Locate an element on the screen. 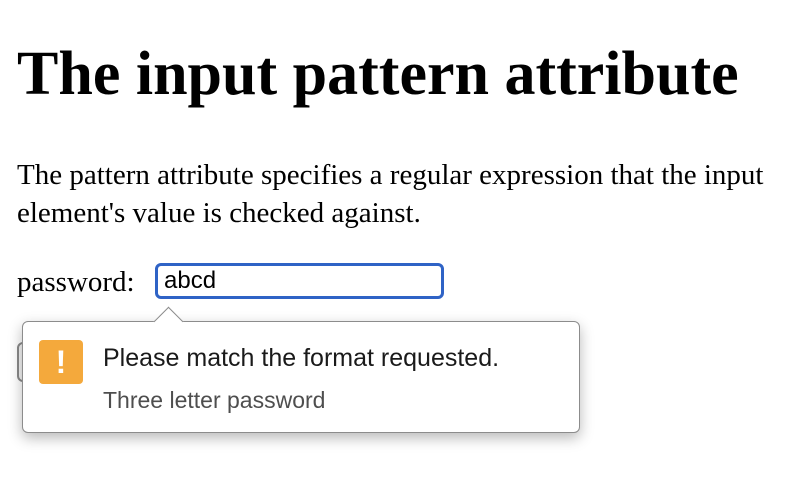 The height and width of the screenshot is (494, 797). validation-message: Please match the format requested. is located at coordinates (301, 358).